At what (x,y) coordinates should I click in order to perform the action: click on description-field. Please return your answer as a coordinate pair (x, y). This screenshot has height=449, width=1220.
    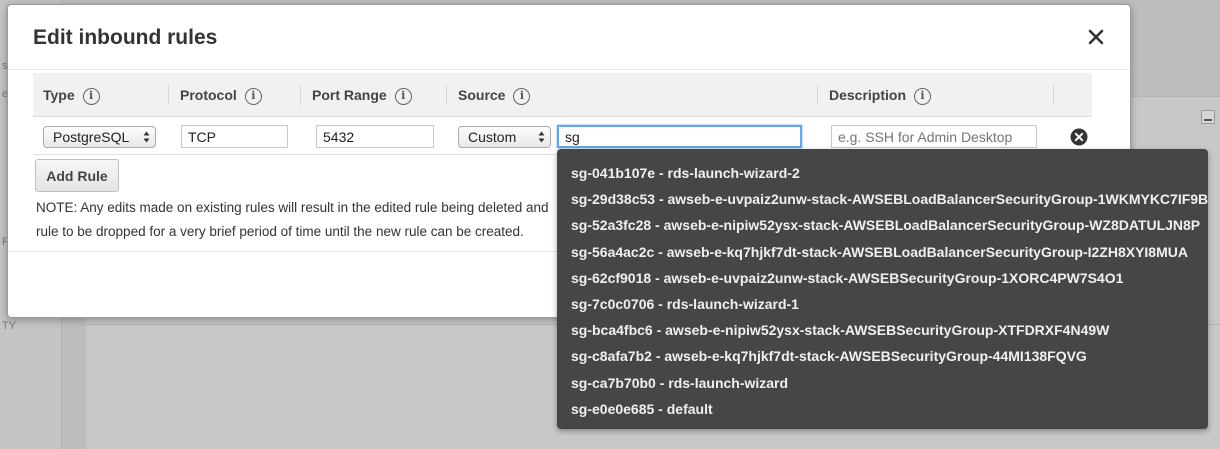
    Looking at the image, I should click on (934, 136).